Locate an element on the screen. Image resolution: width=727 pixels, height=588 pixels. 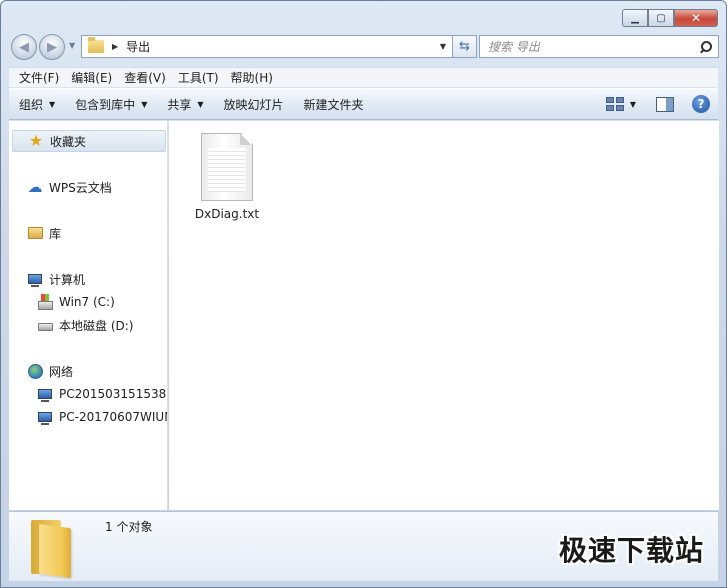
refresh-button: ⇆ is located at coordinates (465, 46).